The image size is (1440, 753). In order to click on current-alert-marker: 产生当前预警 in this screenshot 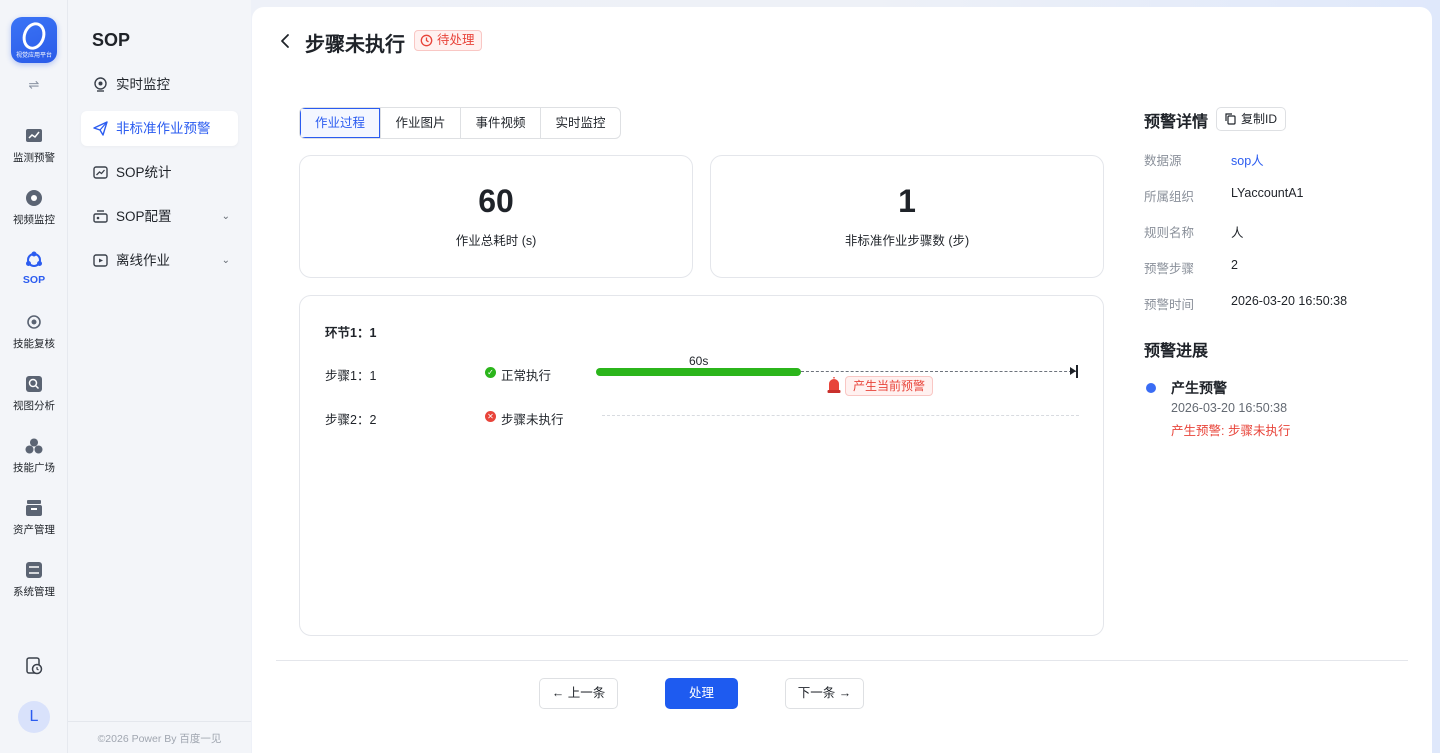, I will do `click(889, 386)`.